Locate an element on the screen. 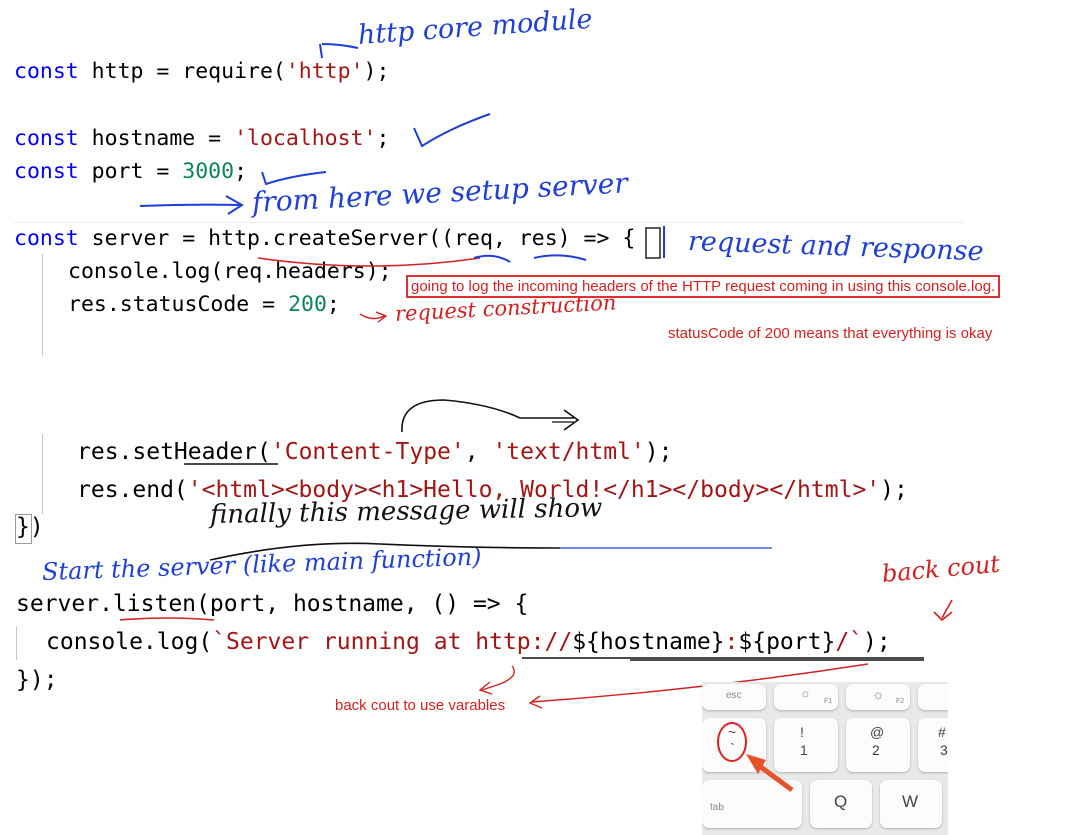 The height and width of the screenshot is (835, 1092). code-text: console.log(req.headers); is located at coordinates (230, 271).